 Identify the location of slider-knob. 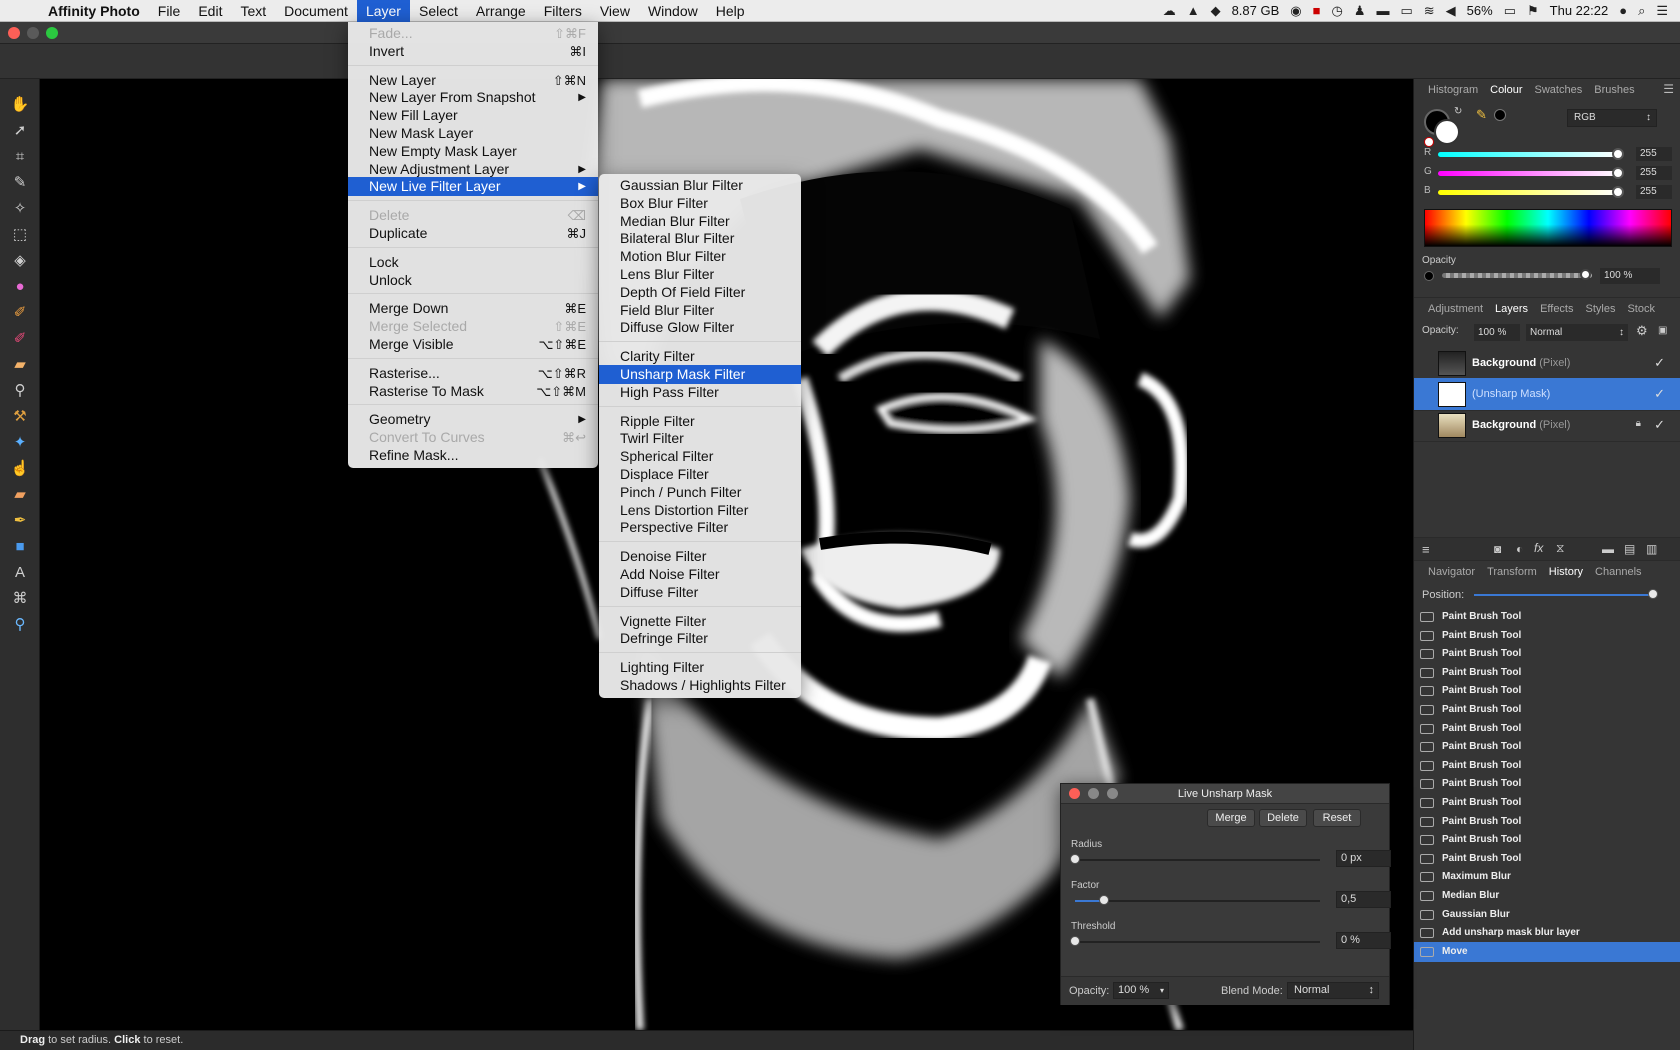
(1075, 941).